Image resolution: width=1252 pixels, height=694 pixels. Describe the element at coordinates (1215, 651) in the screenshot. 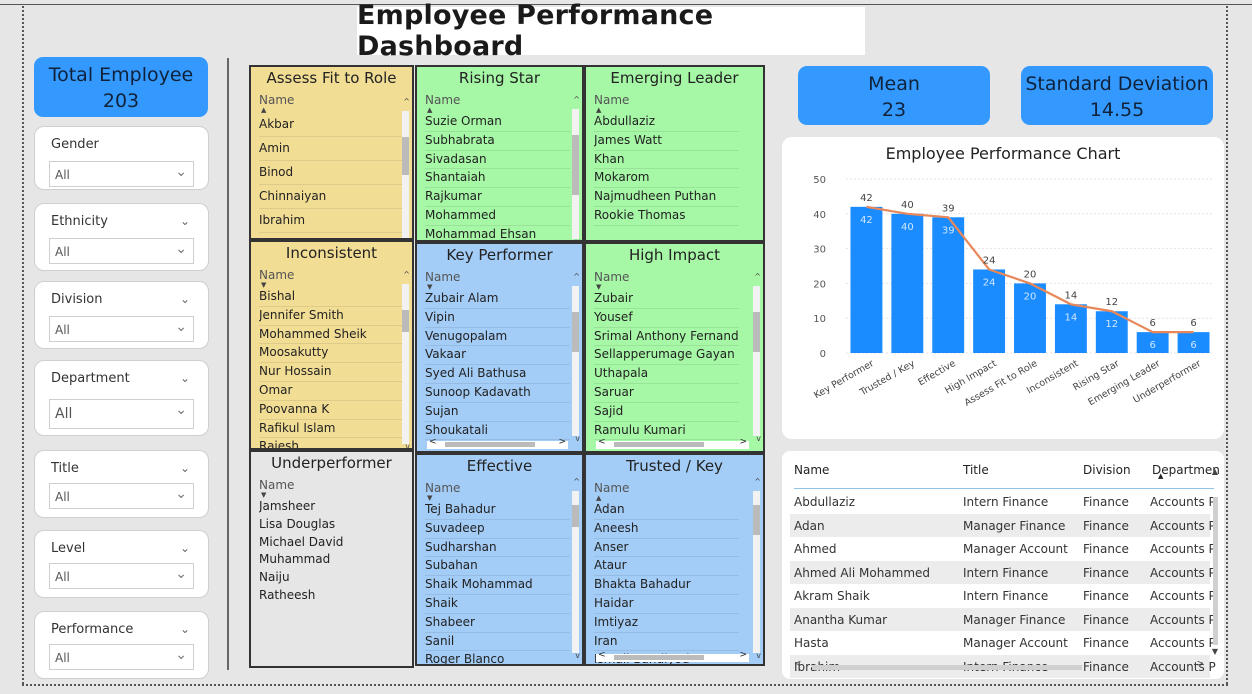

I see `table-scroll-down-icon: ▼` at that location.